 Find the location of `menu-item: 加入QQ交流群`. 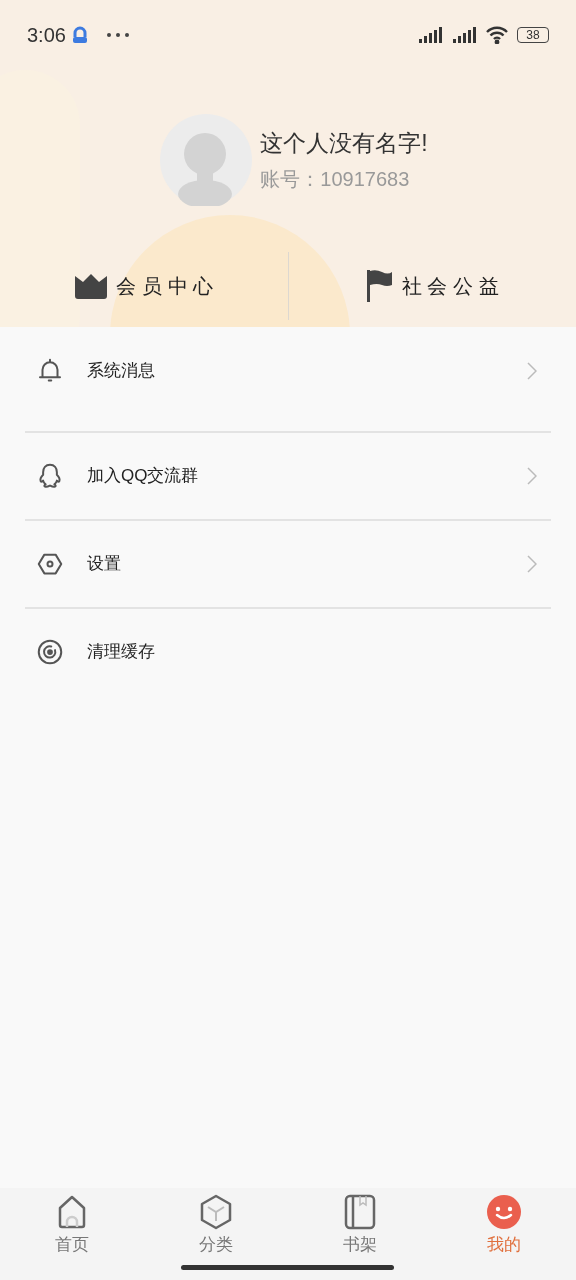

menu-item: 加入QQ交流群 is located at coordinates (288, 476).